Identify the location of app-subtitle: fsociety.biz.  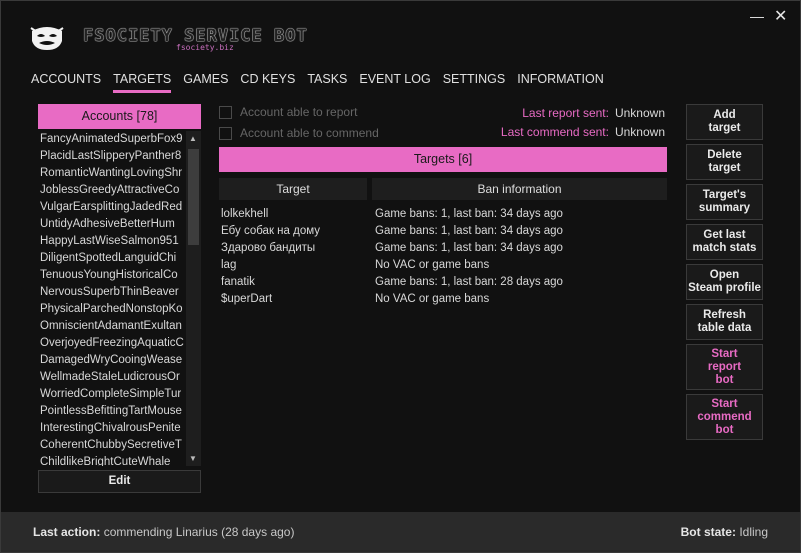
(205, 47).